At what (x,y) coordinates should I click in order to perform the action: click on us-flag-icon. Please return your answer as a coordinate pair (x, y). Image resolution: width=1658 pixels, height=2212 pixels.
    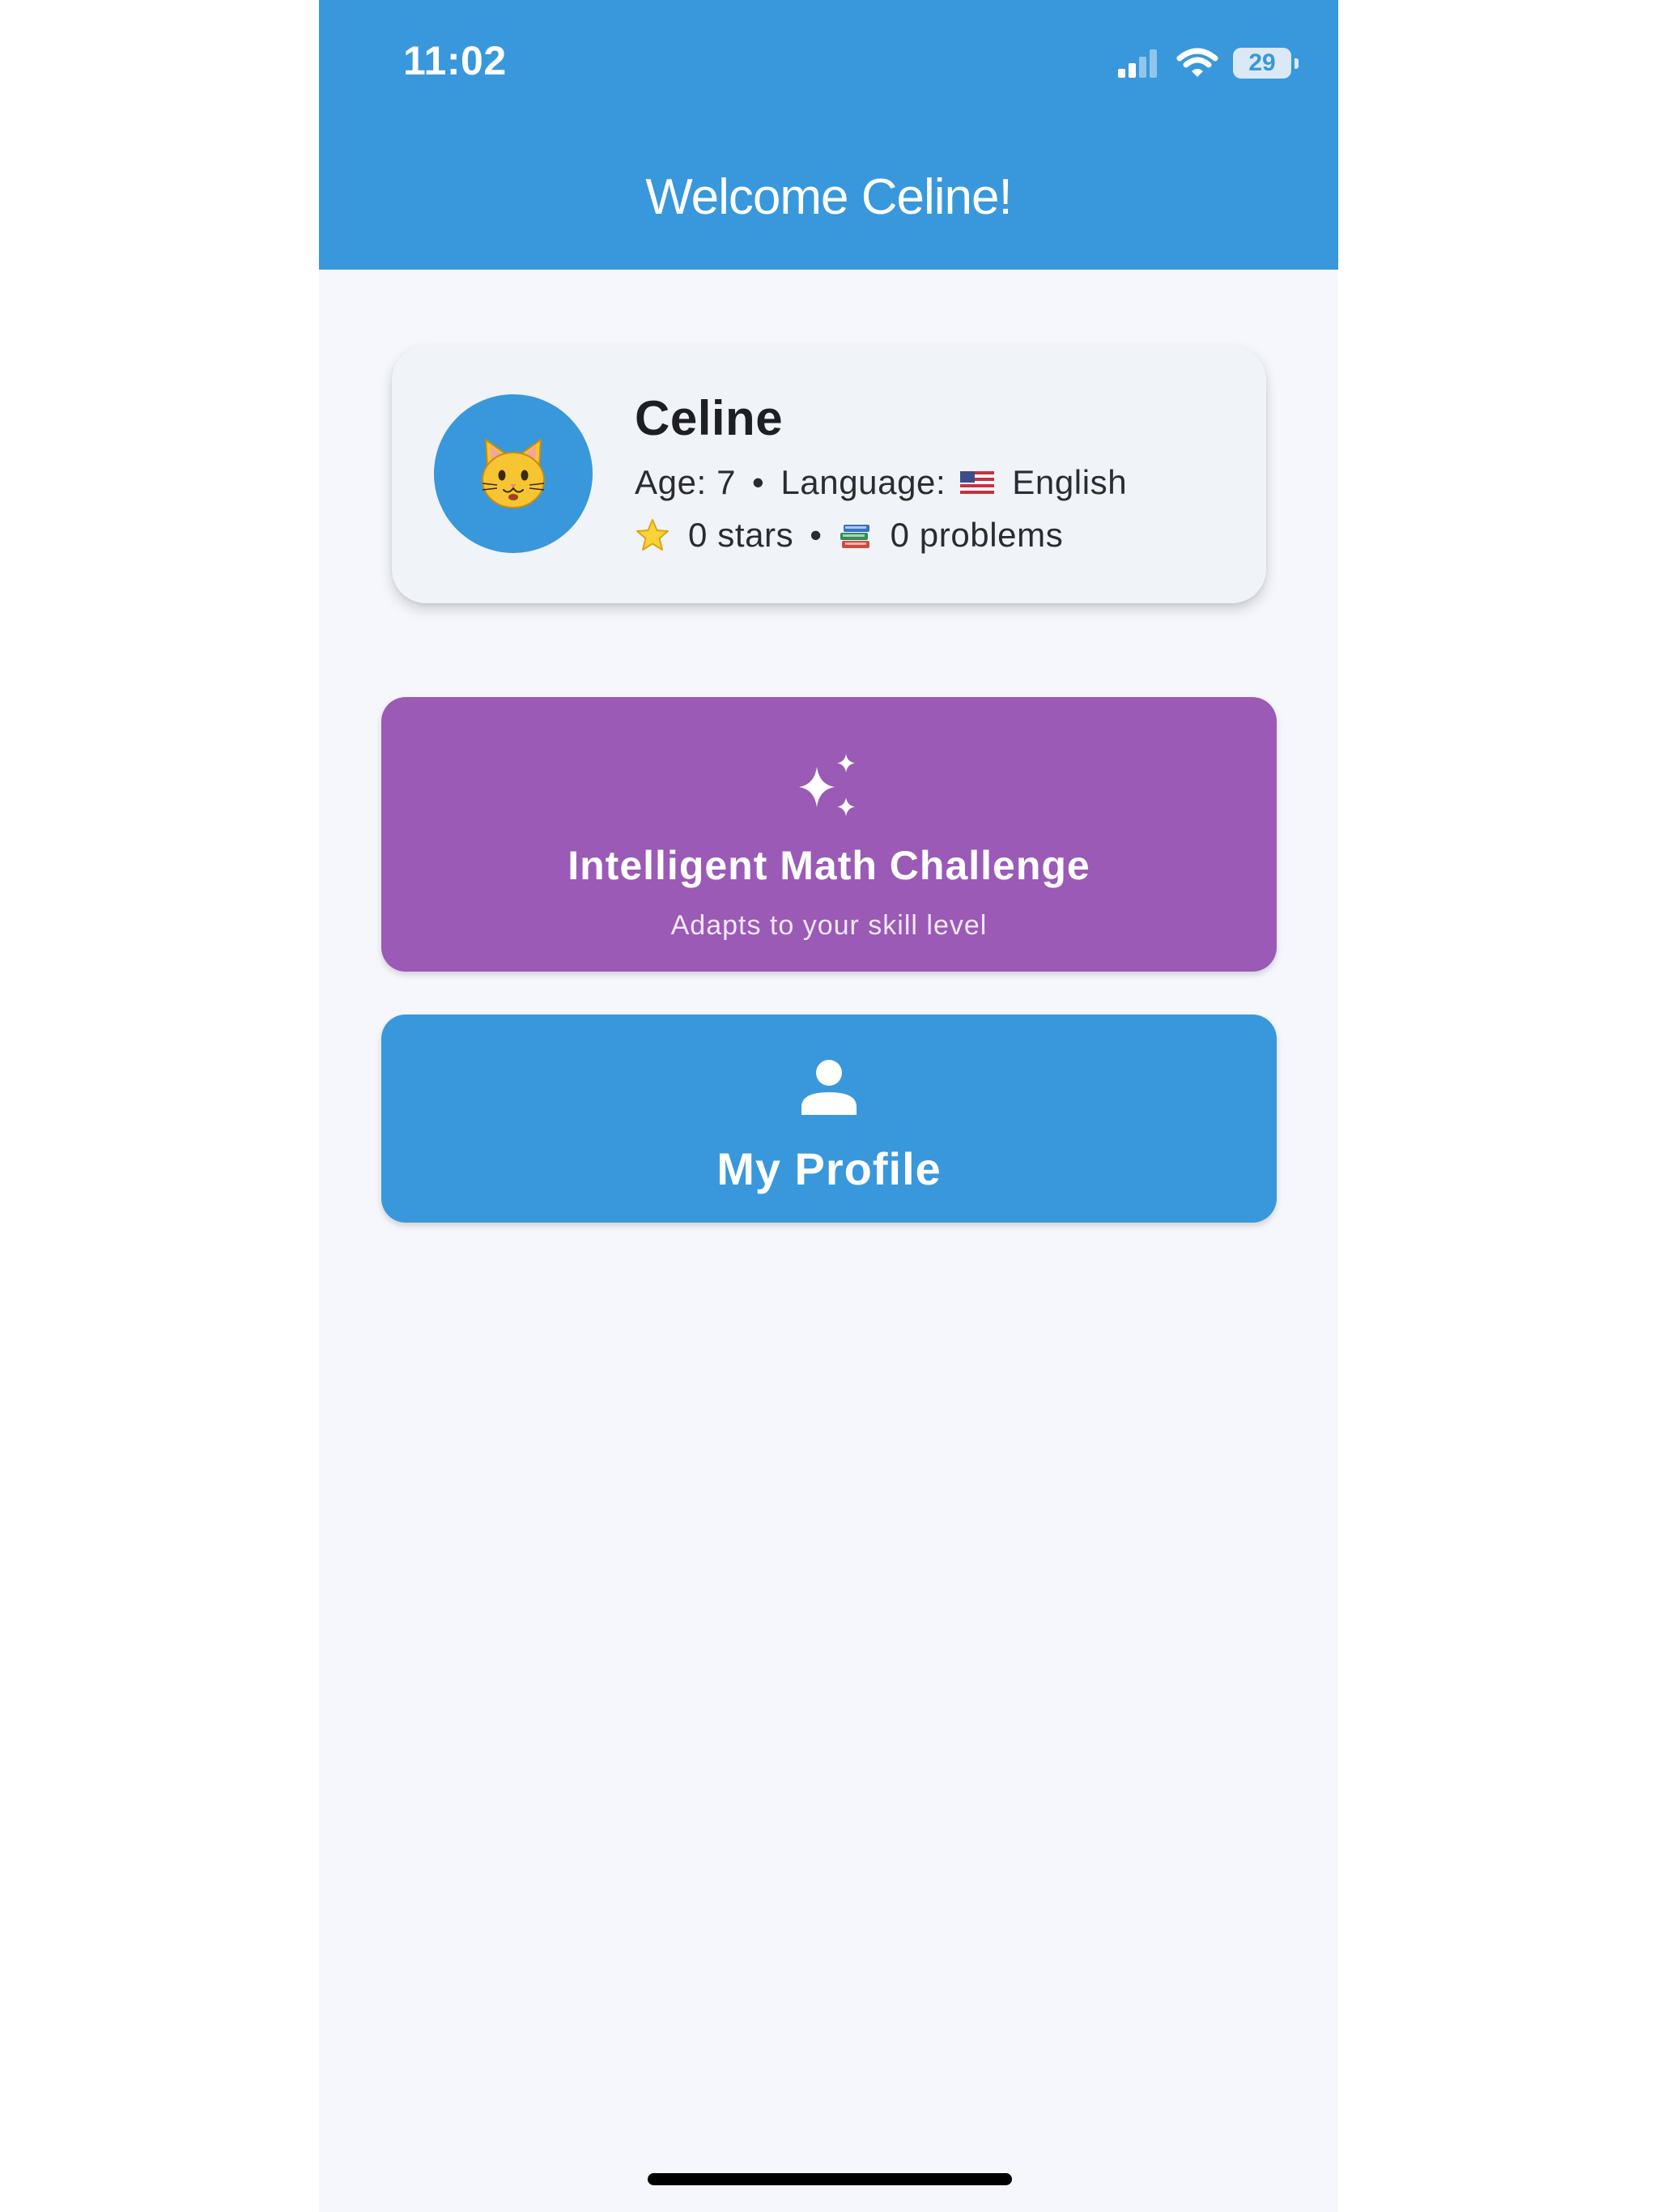
    Looking at the image, I should click on (977, 483).